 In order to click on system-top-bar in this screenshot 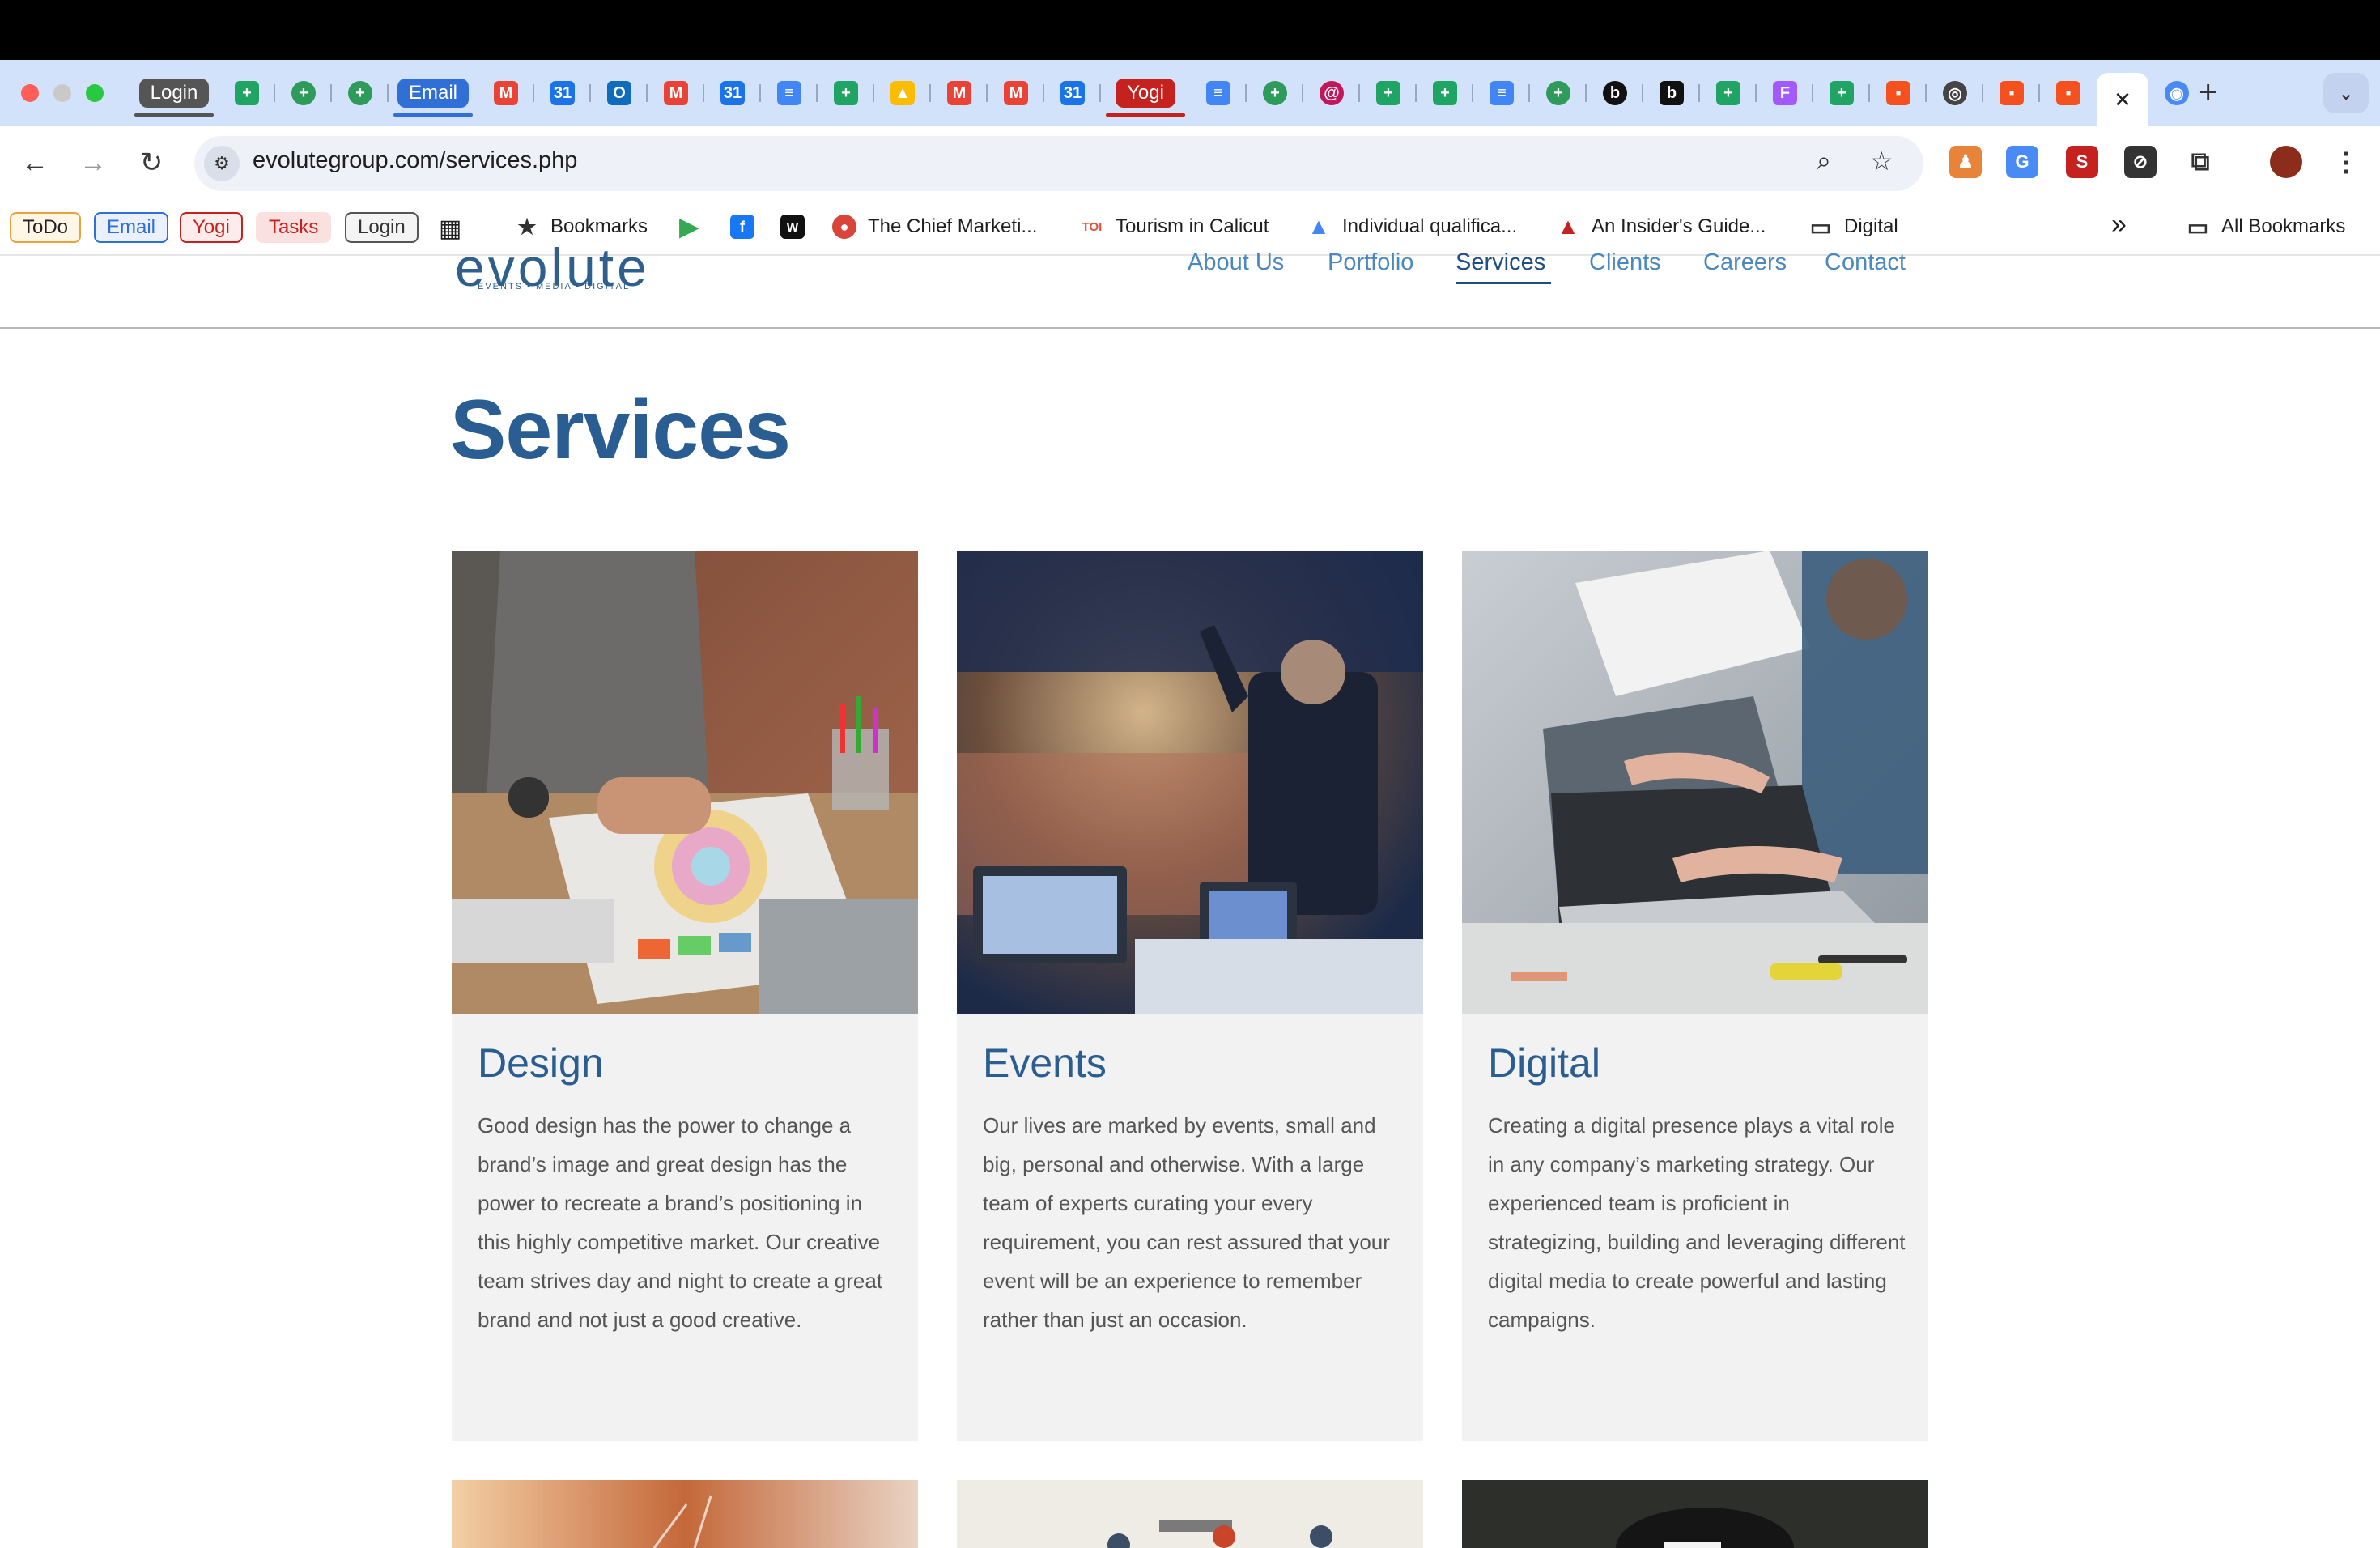, I will do `click(1190, 30)`.